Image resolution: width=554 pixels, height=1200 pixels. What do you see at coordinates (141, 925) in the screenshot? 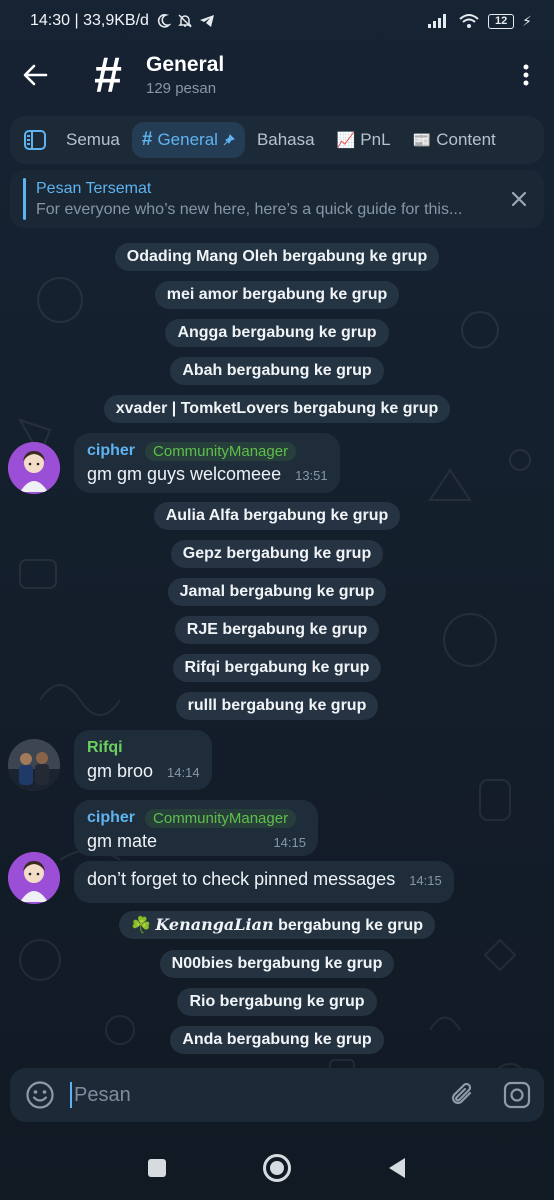
I see `shamrock-icon: ☘️` at bounding box center [141, 925].